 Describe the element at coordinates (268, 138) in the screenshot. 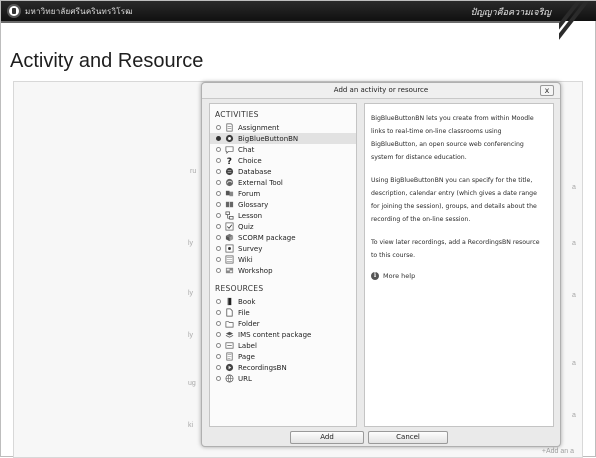

I see `option-label: BigBlueButtonBN` at that location.